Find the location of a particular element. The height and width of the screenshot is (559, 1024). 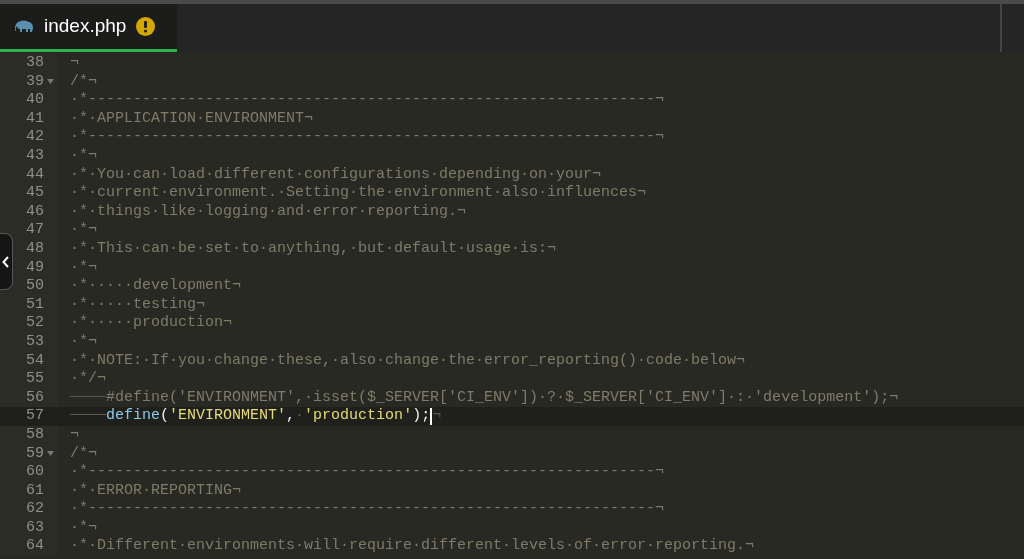

collapse-button is located at coordinates (6, 261).